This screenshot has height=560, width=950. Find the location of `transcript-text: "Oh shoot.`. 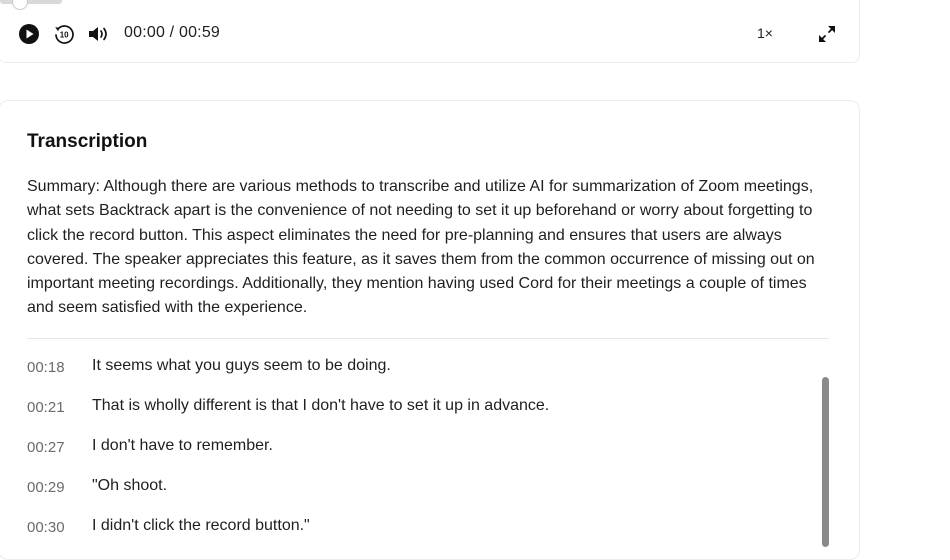

transcript-text: "Oh shoot. is located at coordinates (130, 485).